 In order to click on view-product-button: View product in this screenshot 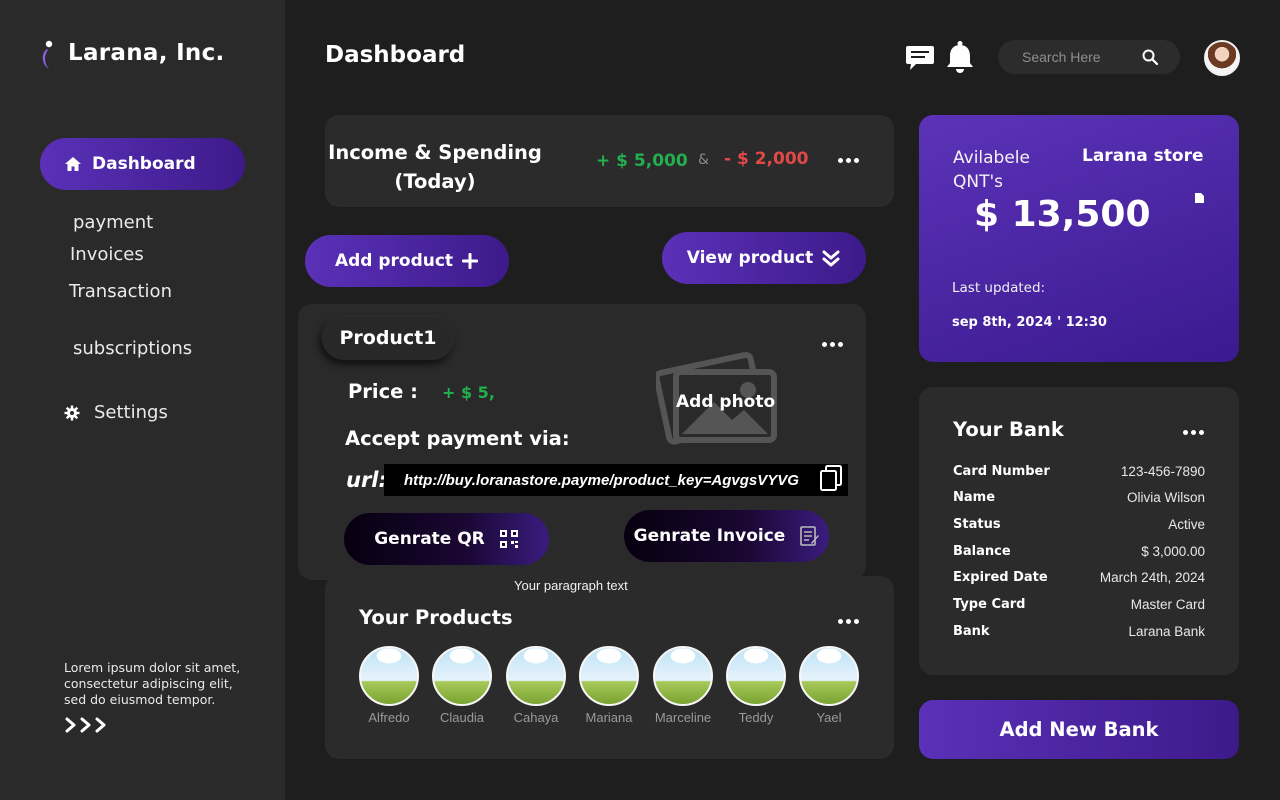, I will do `click(764, 258)`.